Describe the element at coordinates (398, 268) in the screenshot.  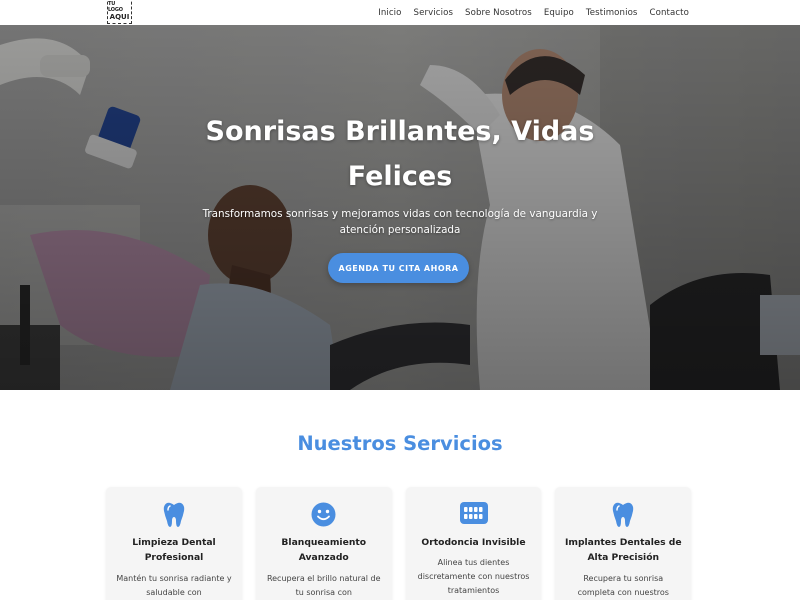
I see `book-appointment-button: AGENDA TU CITA AHORA` at that location.